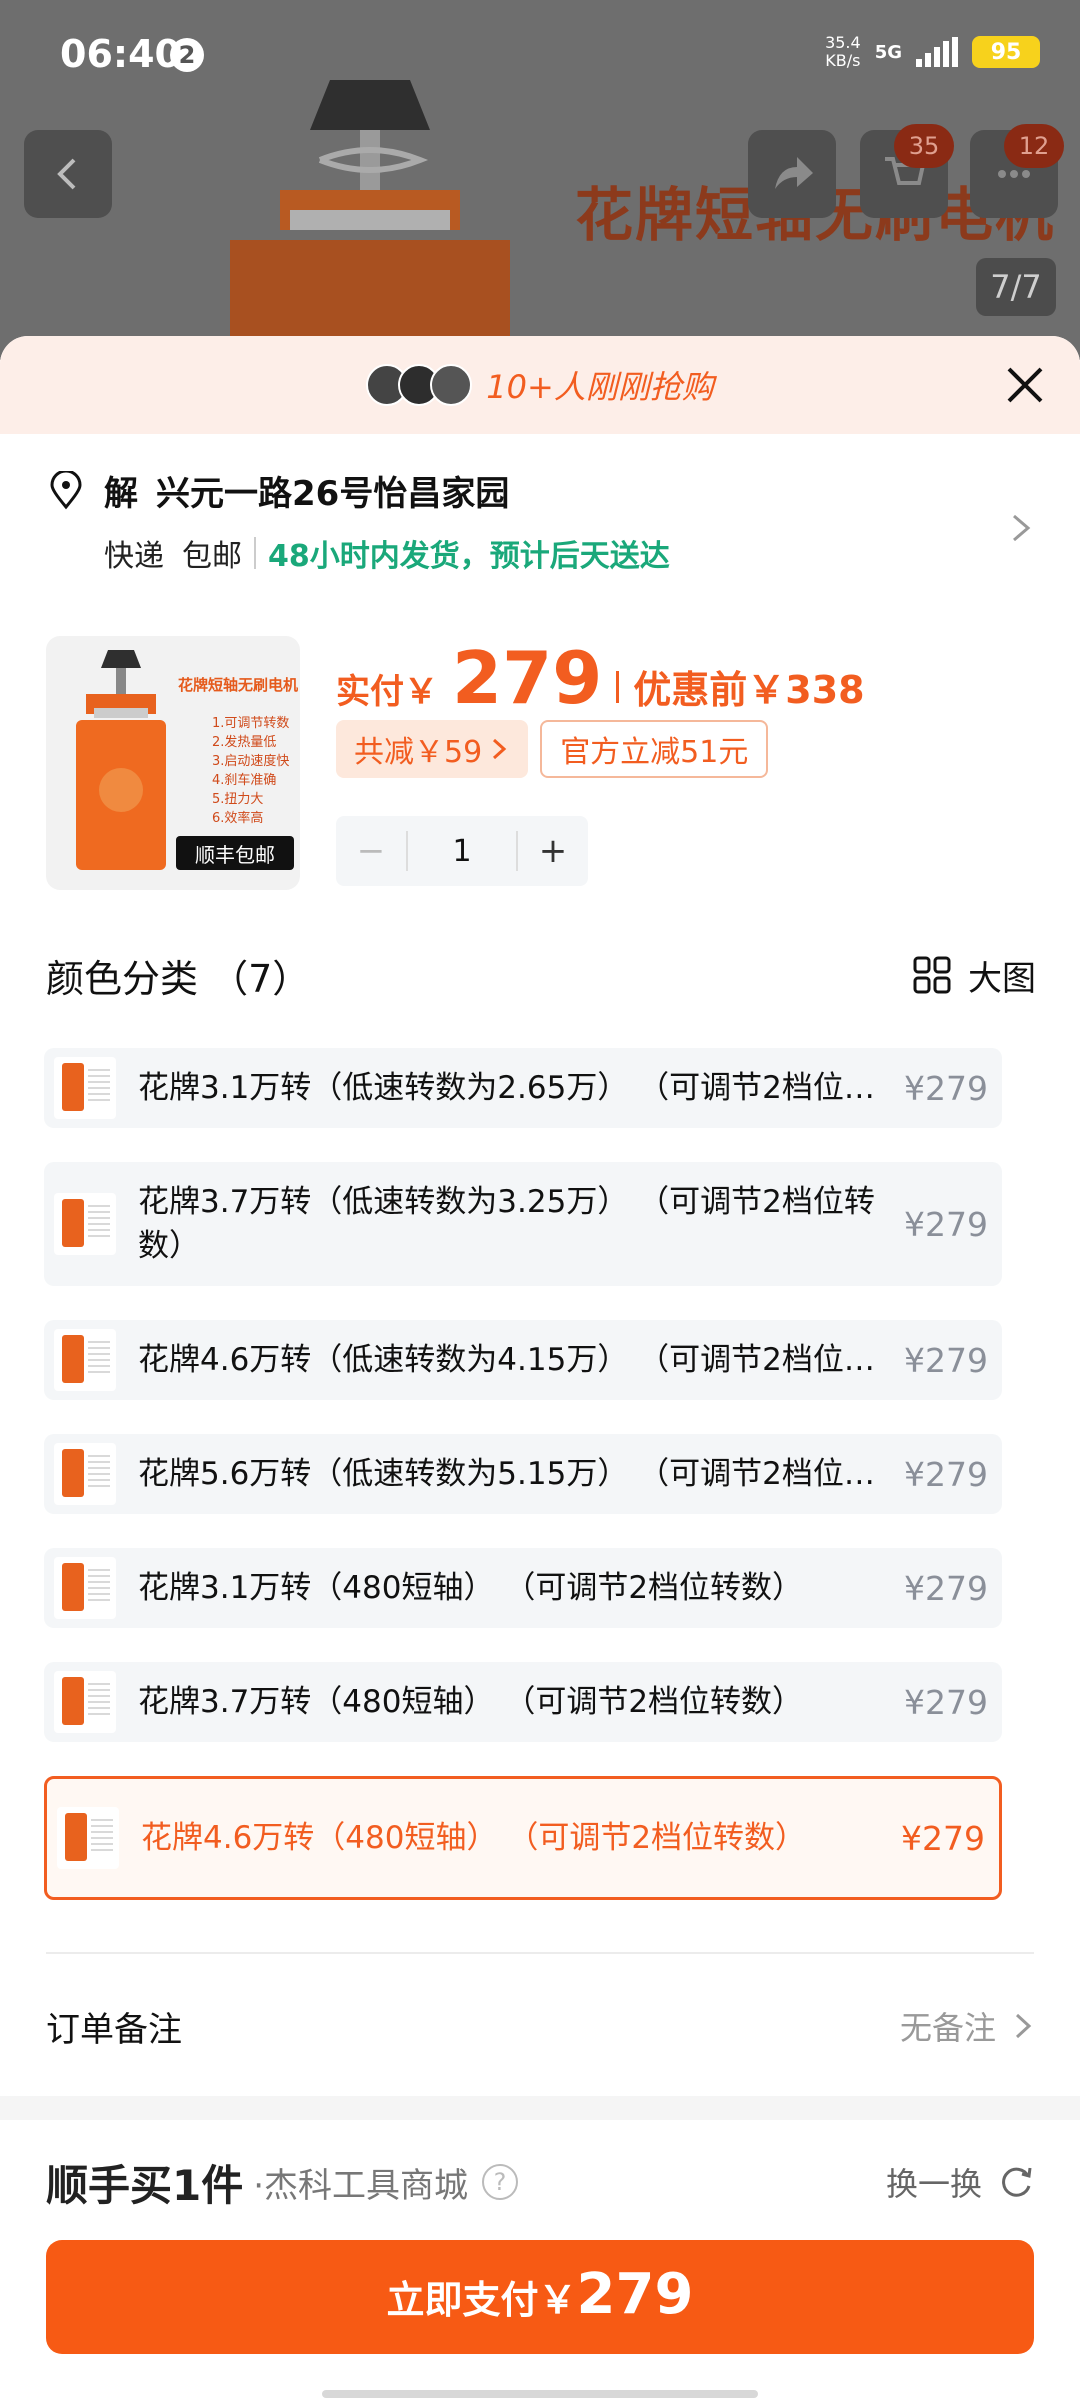  What do you see at coordinates (361, 2185) in the screenshot?
I see `shop-name: ·杰科工具商城` at bounding box center [361, 2185].